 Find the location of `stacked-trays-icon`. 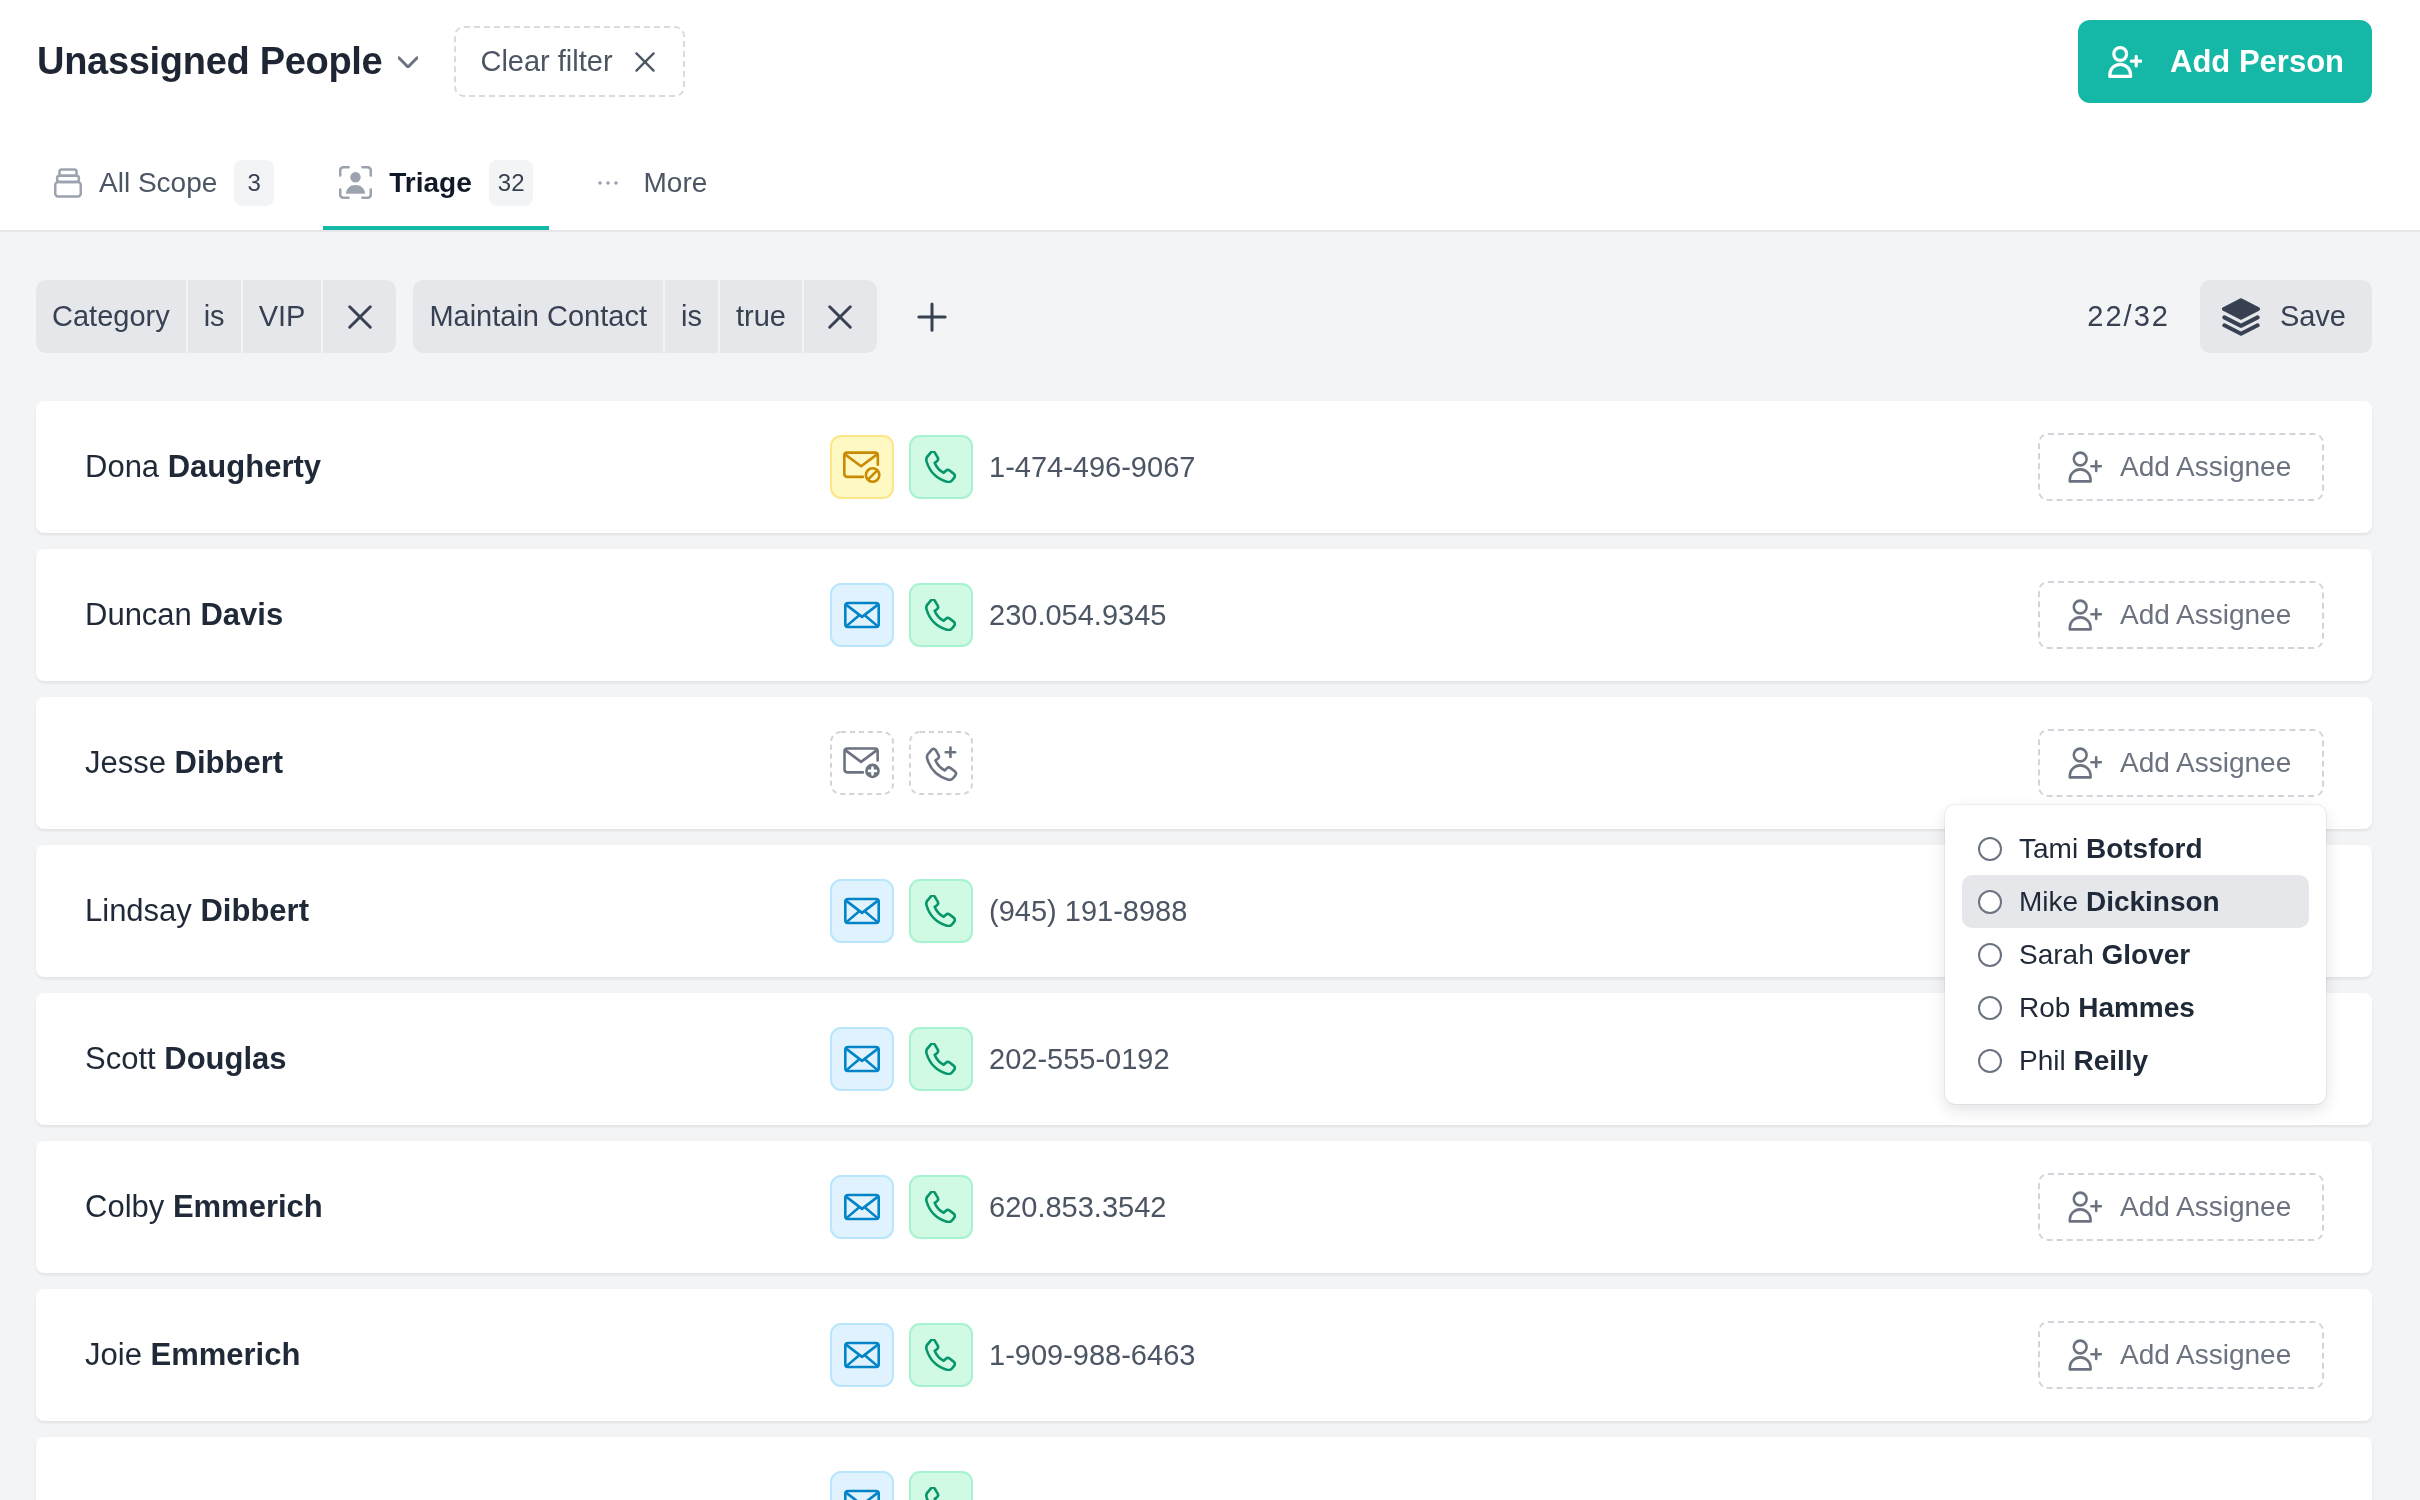

stacked-trays-icon is located at coordinates (68, 182).